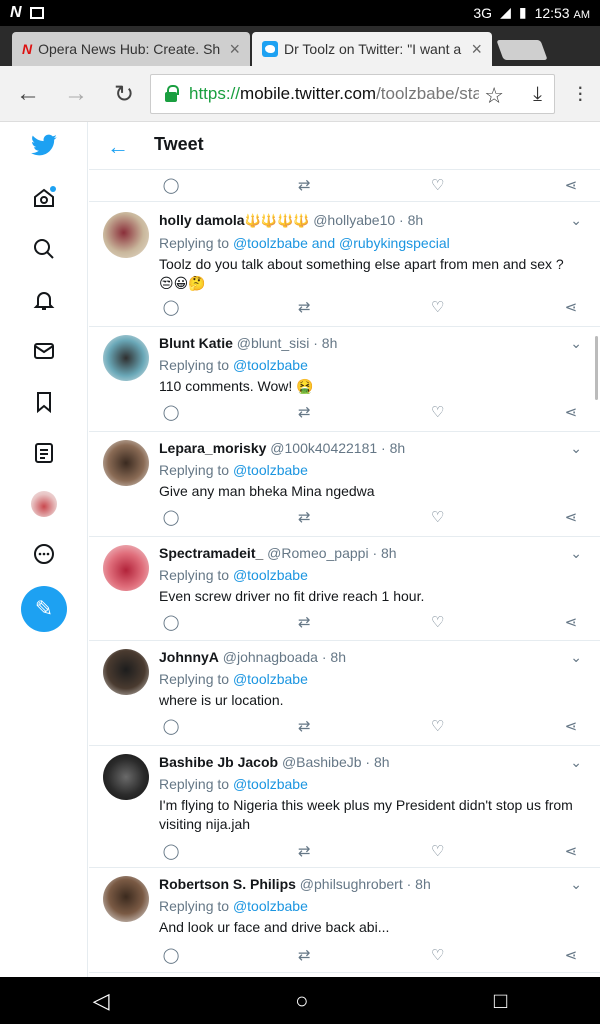 The width and height of the screenshot is (600, 1024). What do you see at coordinates (212, 448) in the screenshot?
I see `author-name: Lepara_morisky` at bounding box center [212, 448].